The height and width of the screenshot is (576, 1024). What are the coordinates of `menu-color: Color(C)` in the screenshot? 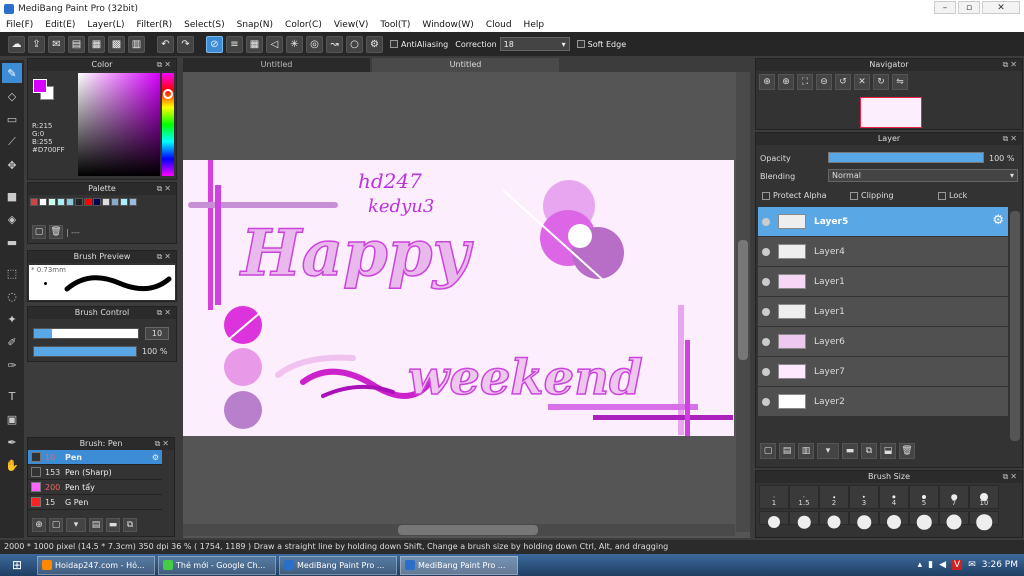 It's located at (303, 25).